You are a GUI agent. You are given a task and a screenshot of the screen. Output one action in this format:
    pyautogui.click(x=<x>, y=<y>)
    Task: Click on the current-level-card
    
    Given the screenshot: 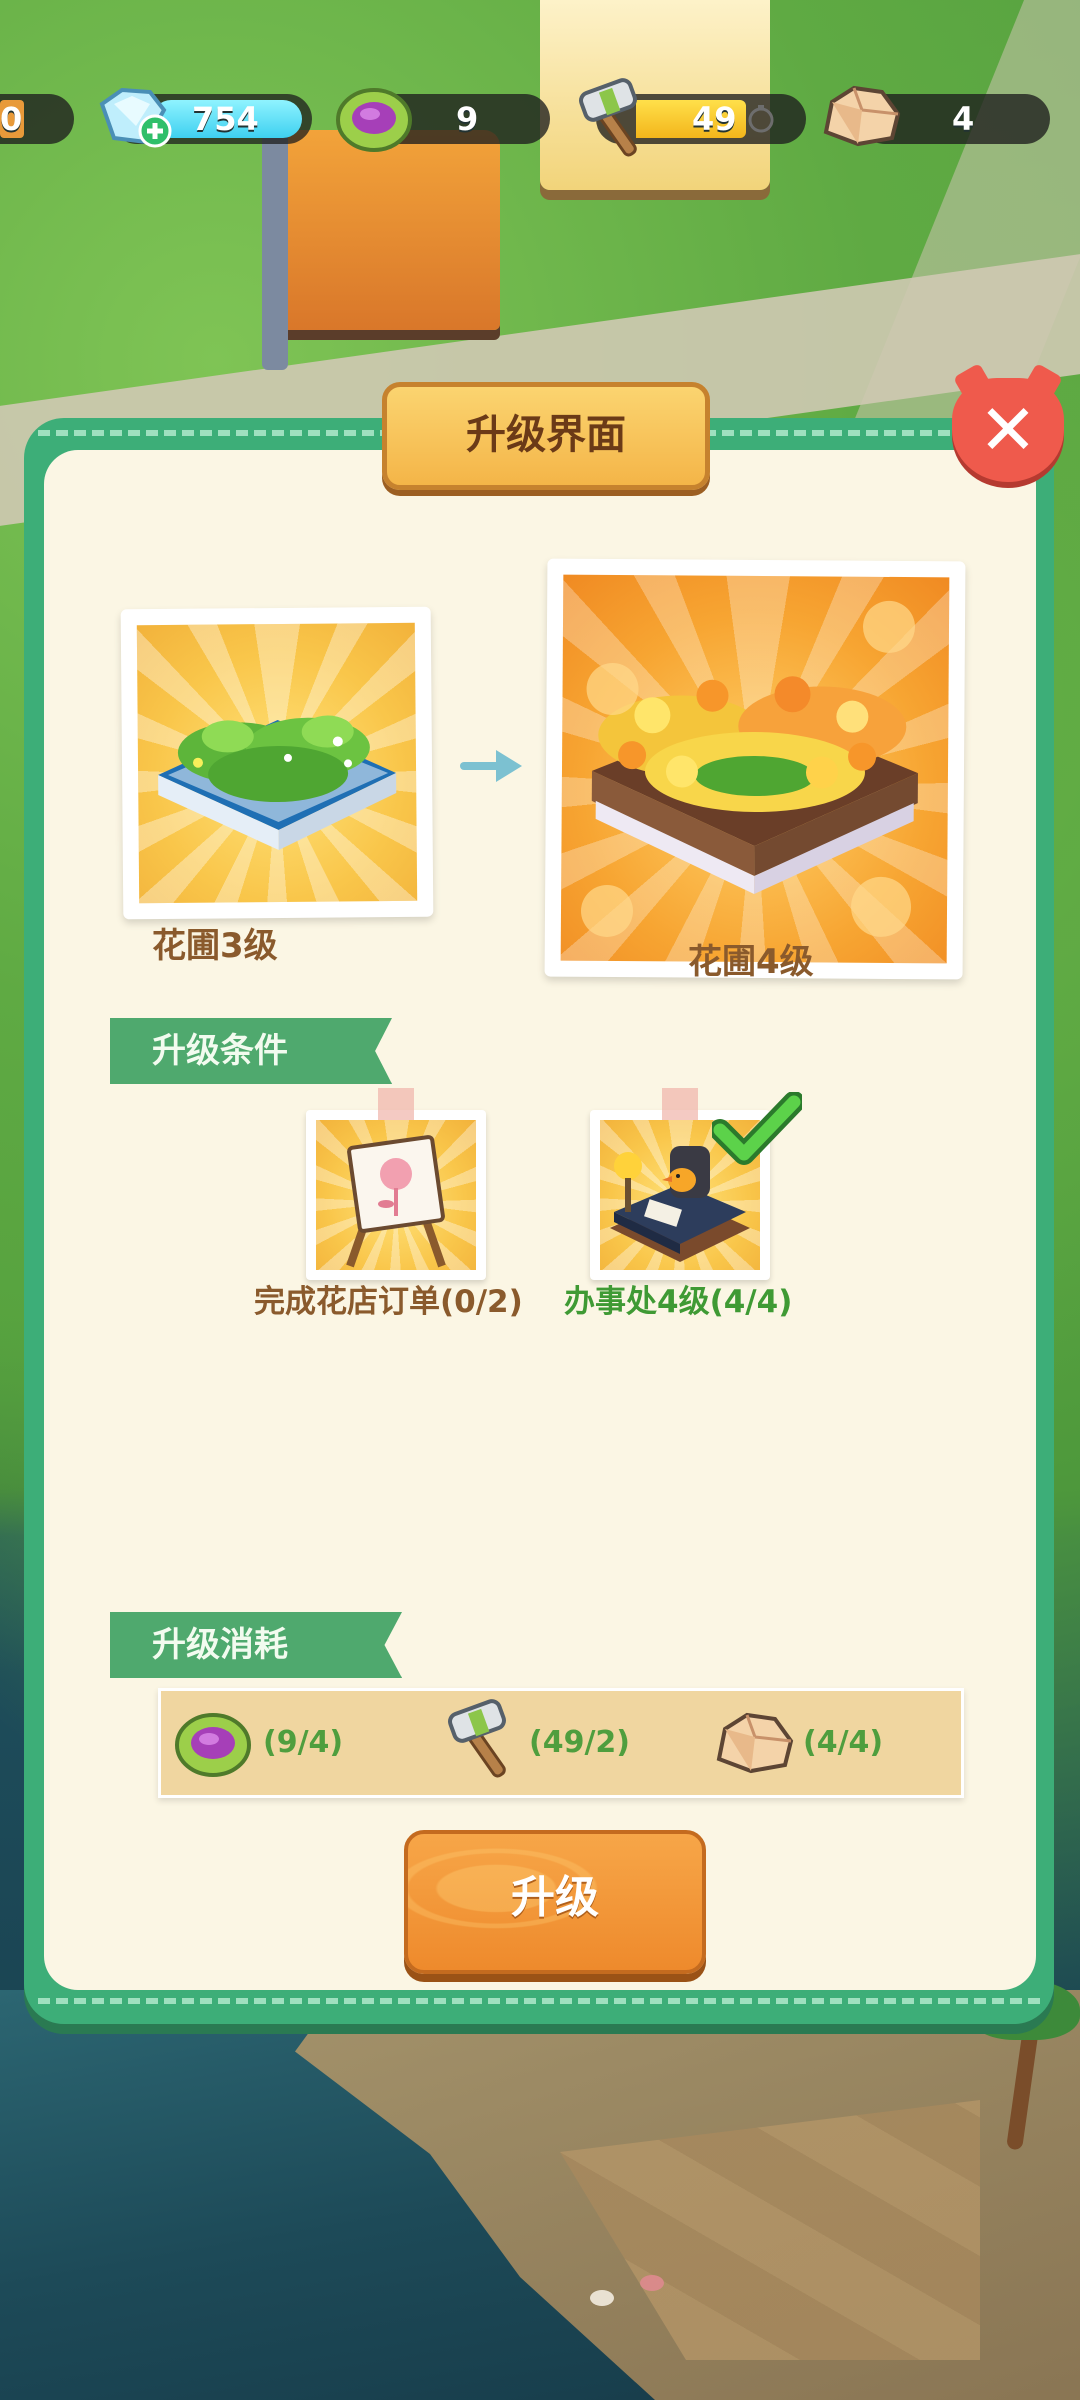 What is the action you would take?
    pyautogui.click(x=277, y=763)
    